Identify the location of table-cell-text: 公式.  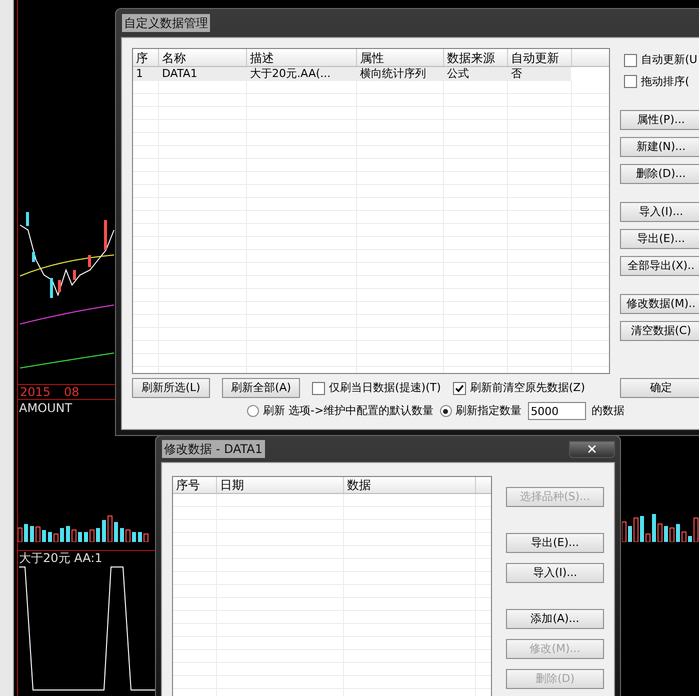
(458, 74).